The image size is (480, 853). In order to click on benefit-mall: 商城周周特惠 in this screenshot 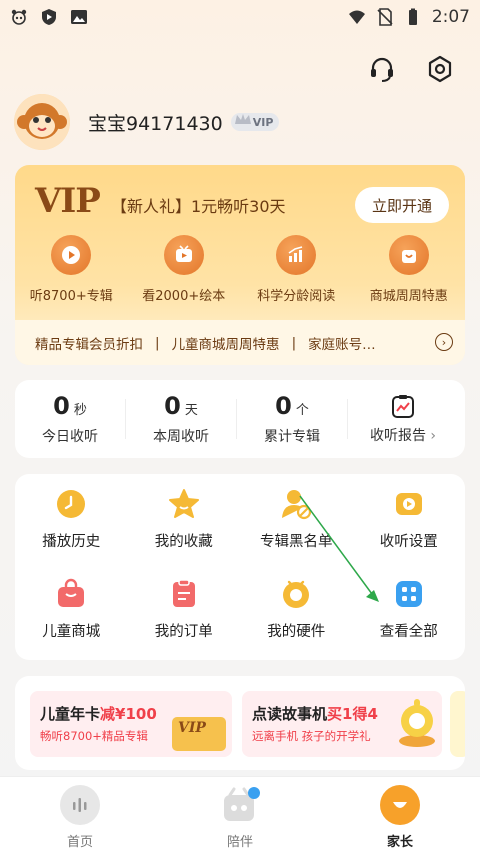, I will do `click(409, 269)`.